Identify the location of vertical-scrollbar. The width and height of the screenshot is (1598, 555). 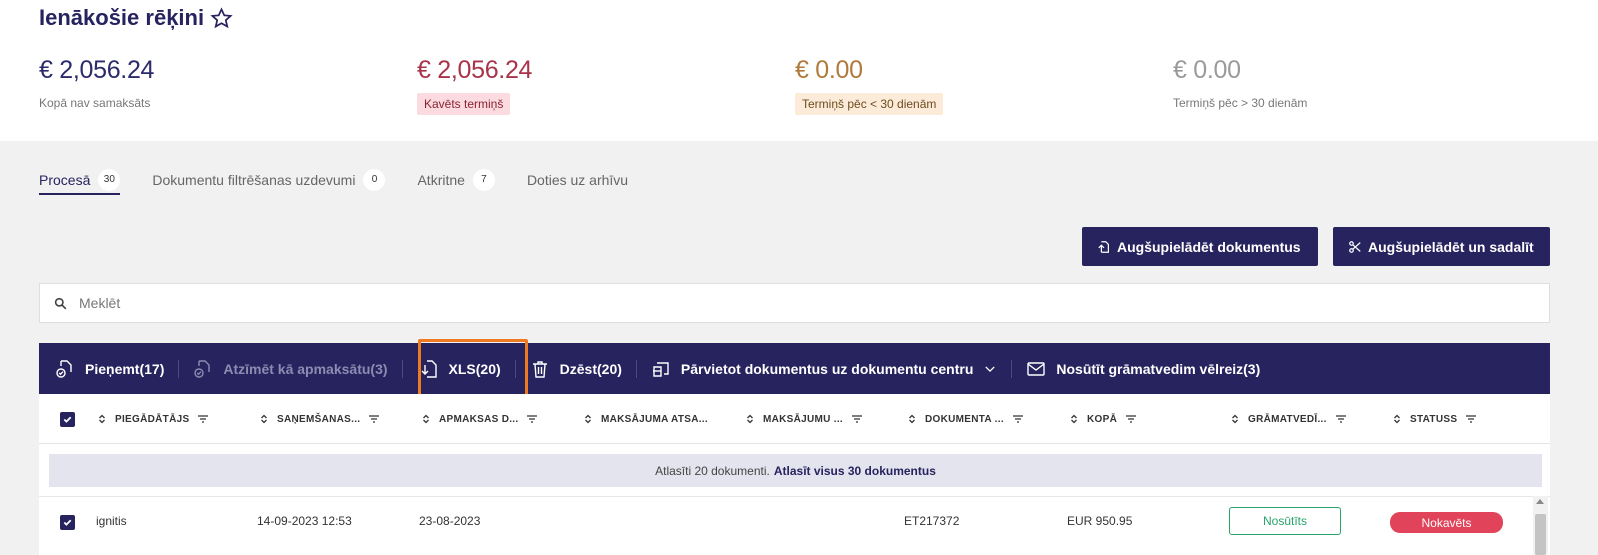
(1540, 525).